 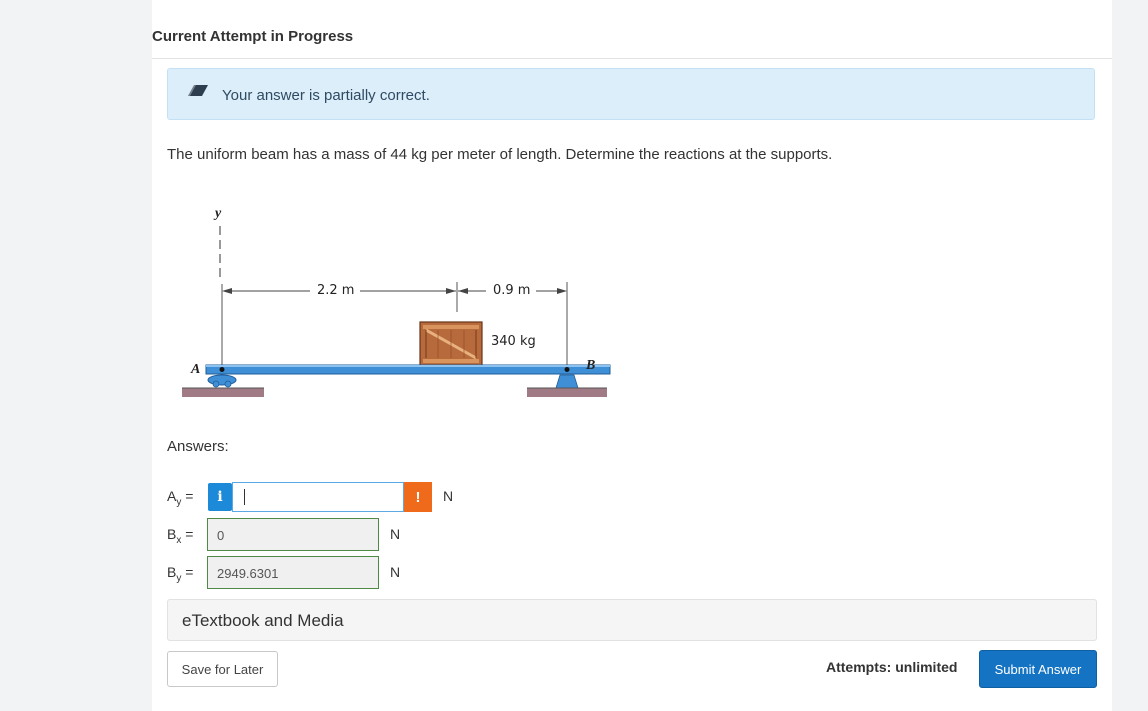 I want to click on by-label: By =, so click(x=180, y=574).